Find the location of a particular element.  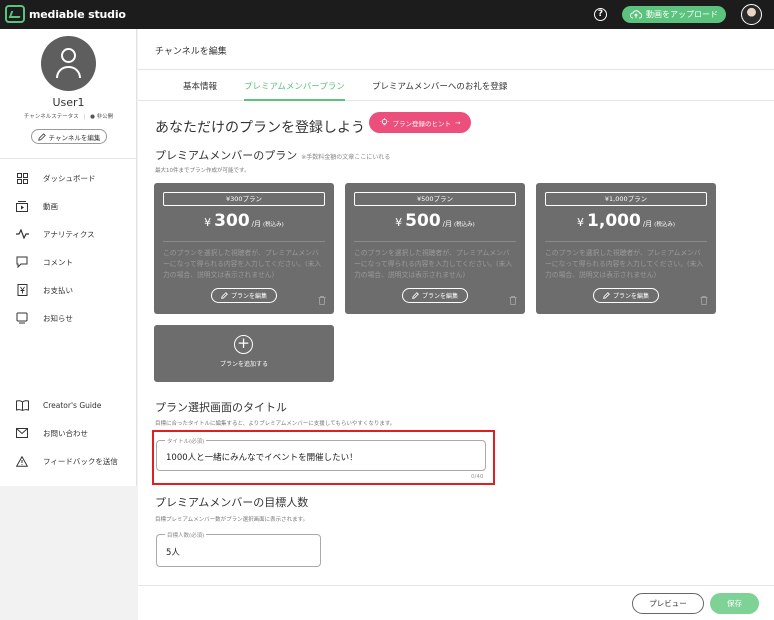

plus-icon: + is located at coordinates (243, 344).